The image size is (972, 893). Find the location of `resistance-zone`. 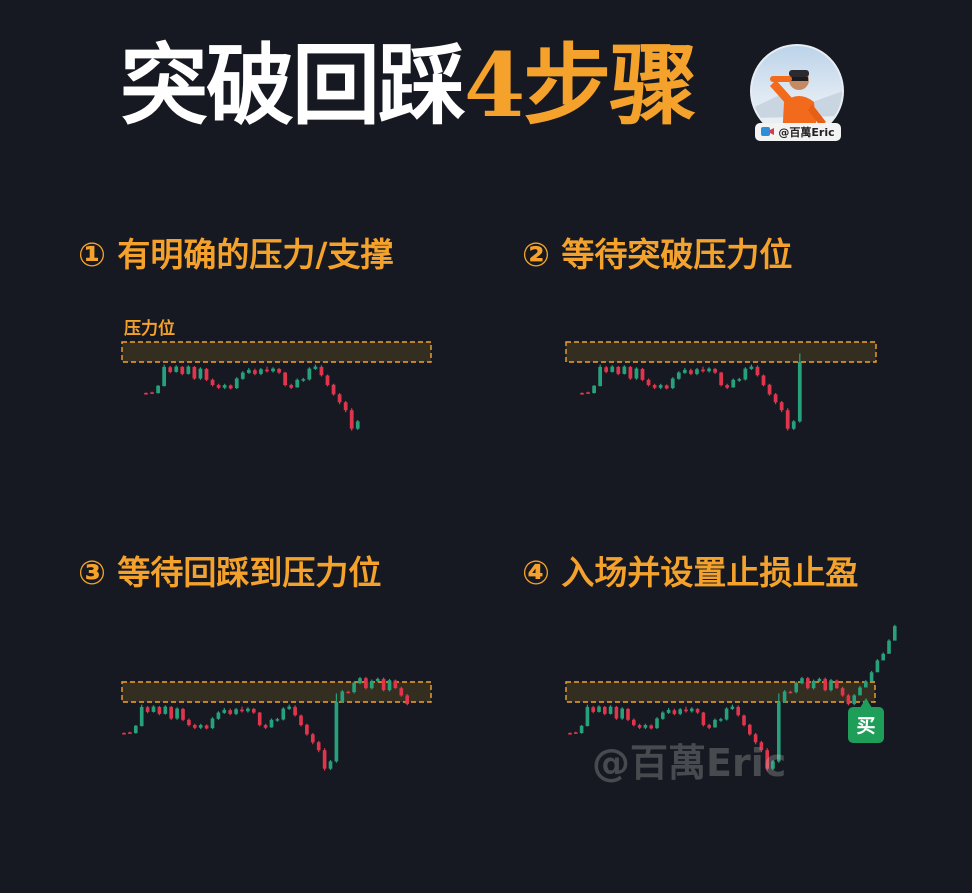

resistance-zone is located at coordinates (276, 352).